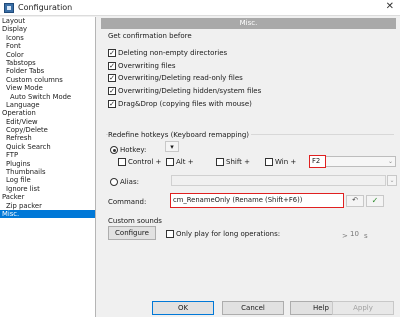  What do you see at coordinates (47, 88) in the screenshot?
I see `tree-item: View Mode` at bounding box center [47, 88].